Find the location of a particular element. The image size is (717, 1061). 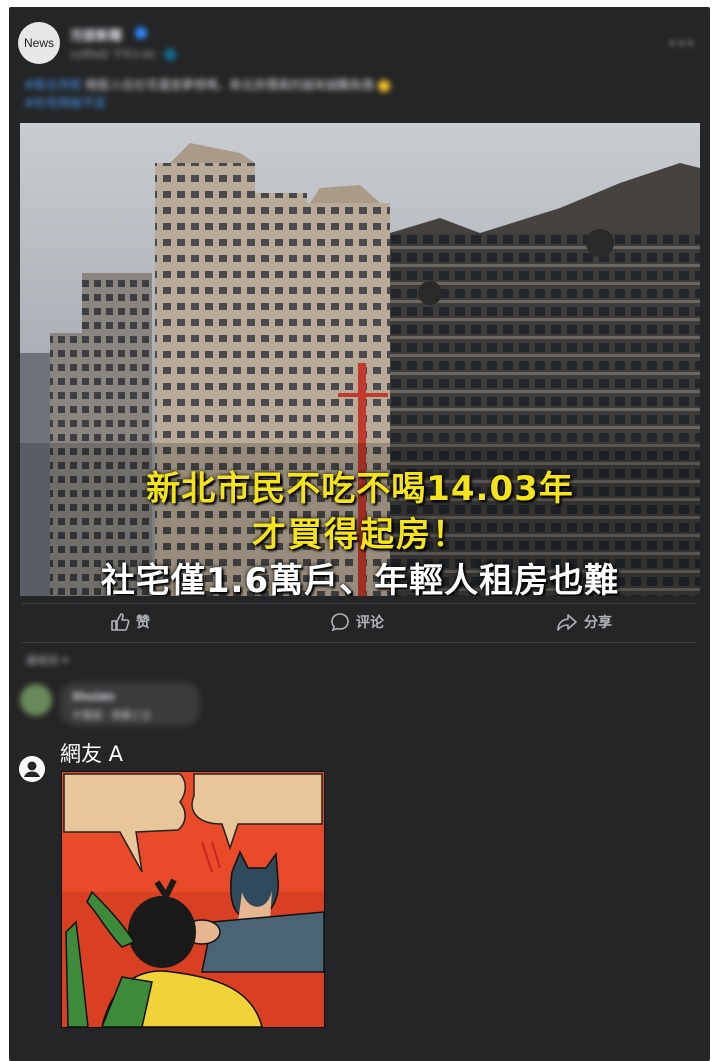

share-button: 分享 is located at coordinates (584, 622).